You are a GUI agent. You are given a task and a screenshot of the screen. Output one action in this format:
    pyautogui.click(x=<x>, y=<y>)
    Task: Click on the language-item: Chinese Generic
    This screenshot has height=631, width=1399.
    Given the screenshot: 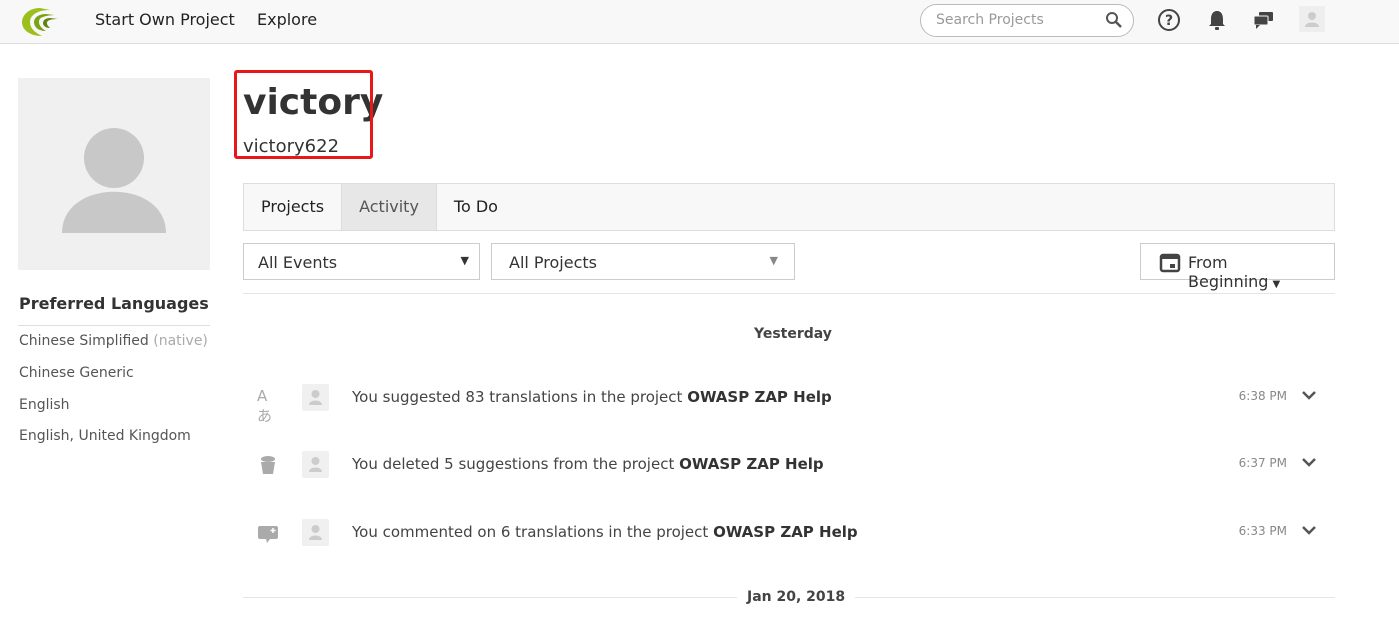 What is the action you would take?
    pyautogui.click(x=76, y=373)
    